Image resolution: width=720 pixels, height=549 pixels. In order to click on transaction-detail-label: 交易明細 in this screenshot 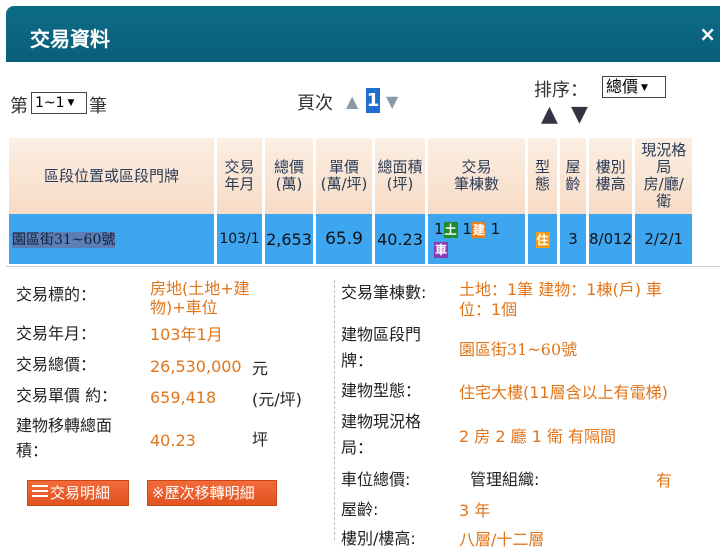, I will do `click(80, 493)`.